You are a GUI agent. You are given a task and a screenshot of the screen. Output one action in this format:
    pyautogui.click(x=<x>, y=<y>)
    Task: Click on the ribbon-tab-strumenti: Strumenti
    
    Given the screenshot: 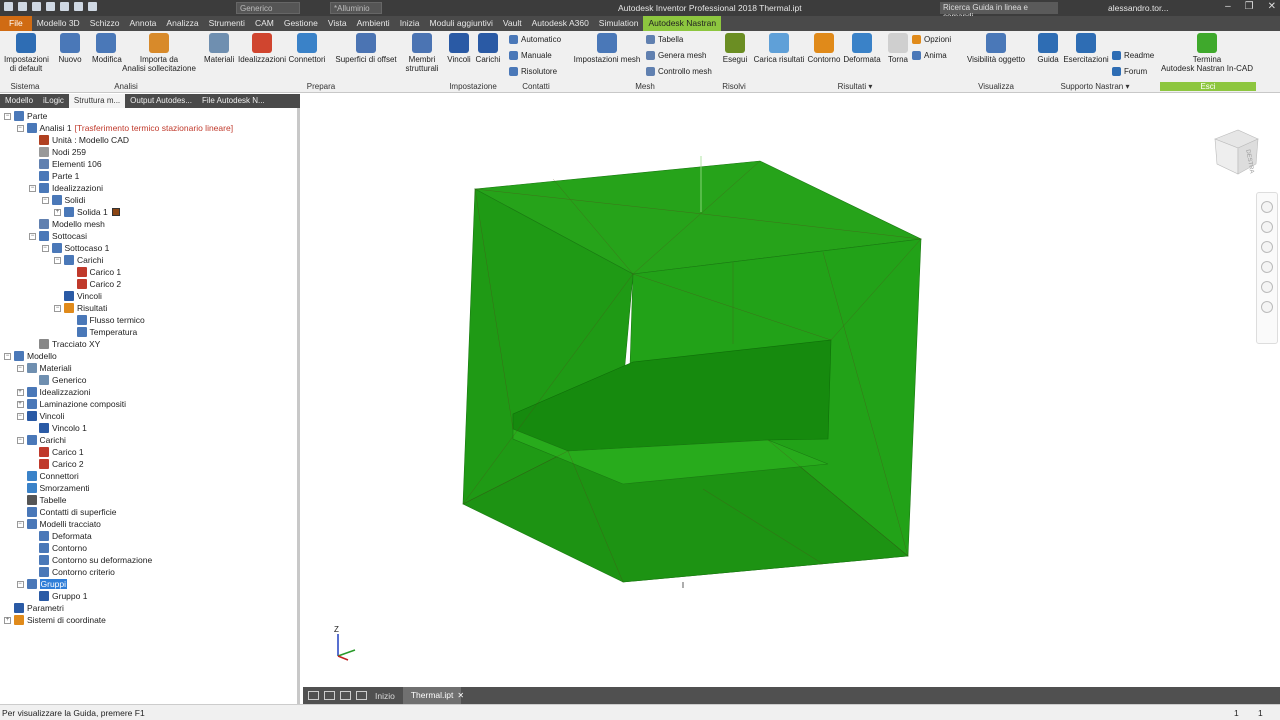 What is the action you would take?
    pyautogui.click(x=227, y=23)
    